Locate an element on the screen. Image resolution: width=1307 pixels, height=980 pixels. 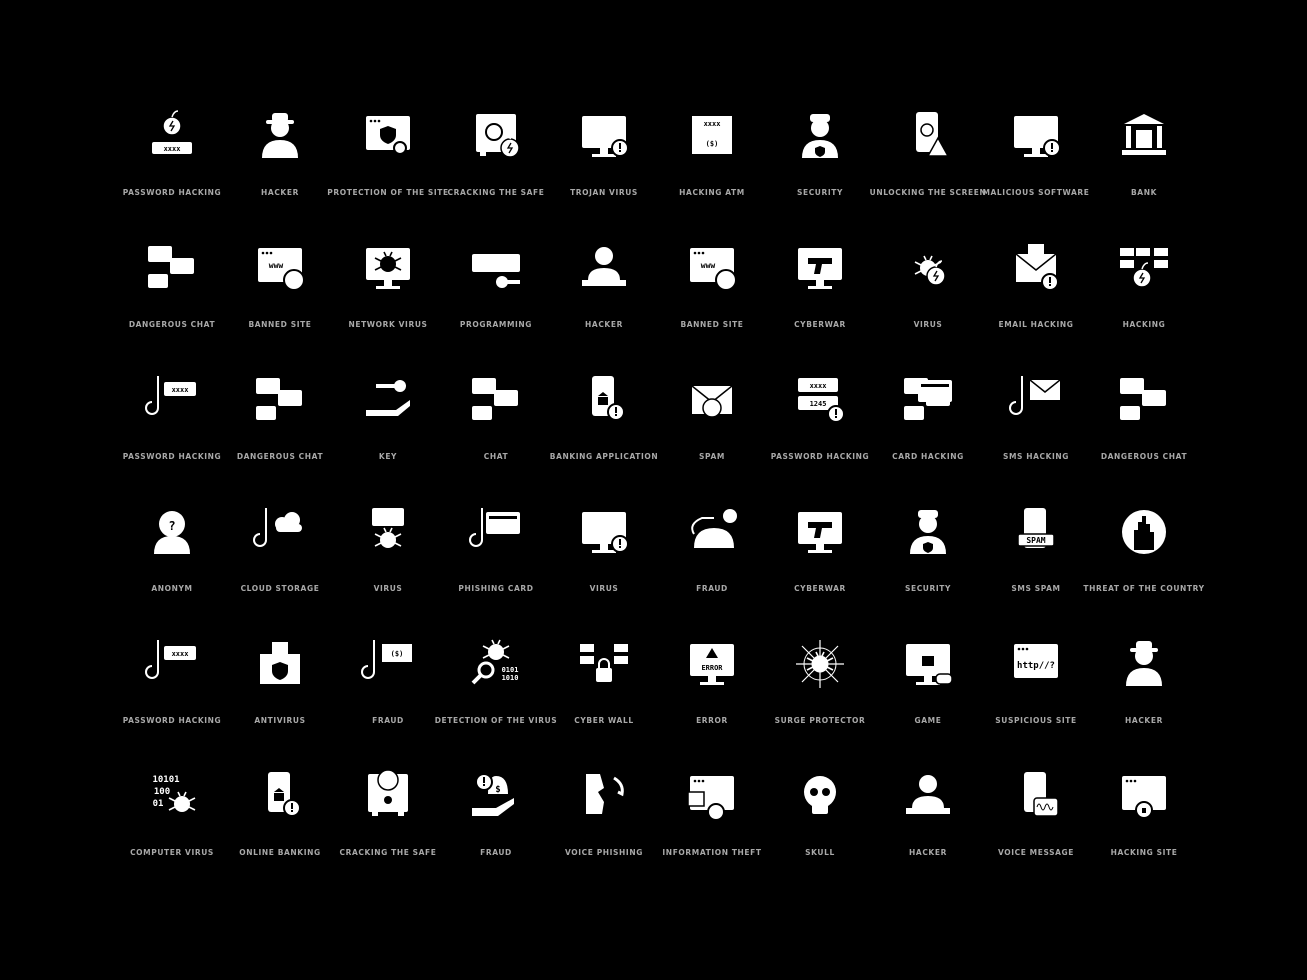
phone-wave-icon is located at coordinates (1036, 796).